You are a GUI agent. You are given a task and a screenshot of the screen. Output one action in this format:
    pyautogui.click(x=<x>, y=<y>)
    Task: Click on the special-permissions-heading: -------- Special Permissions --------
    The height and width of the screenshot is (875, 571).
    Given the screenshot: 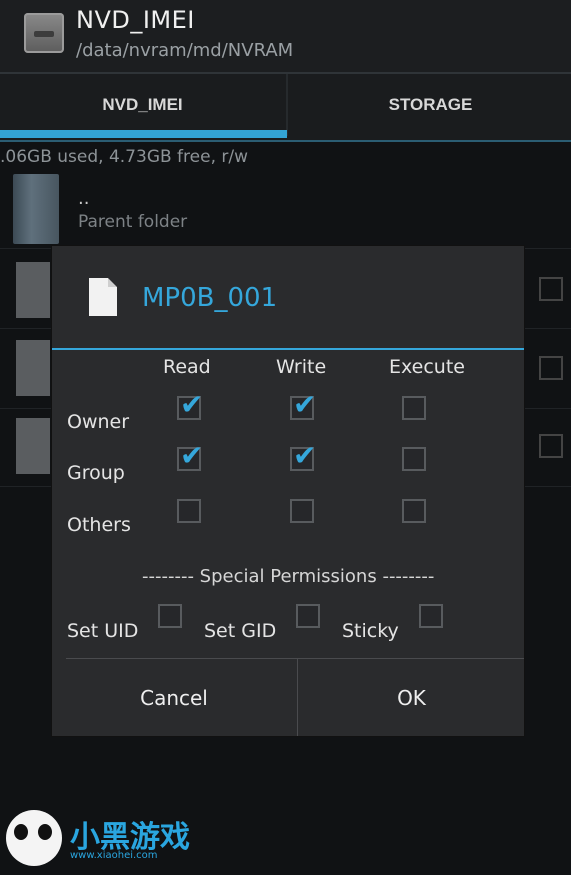 What is the action you would take?
    pyautogui.click(x=288, y=576)
    